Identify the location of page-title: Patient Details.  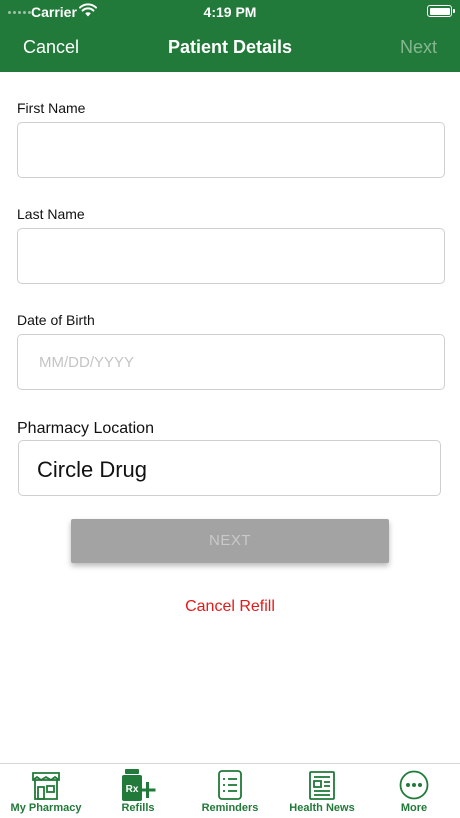
(230, 47).